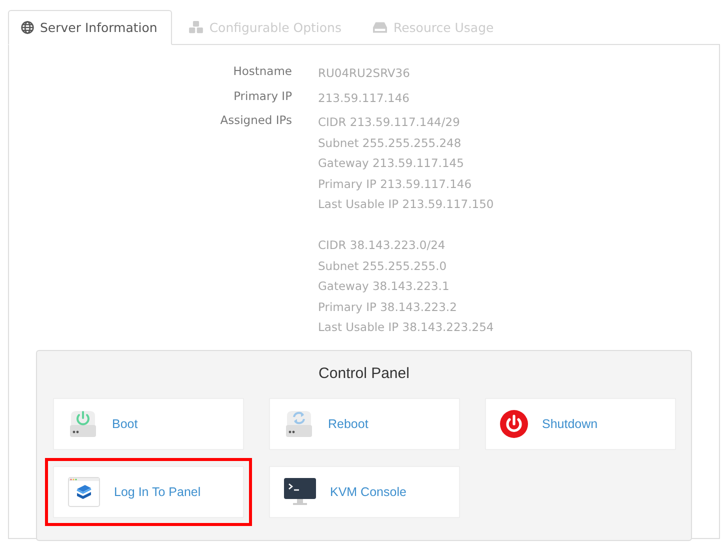 This screenshot has height=550, width=723. I want to click on action-button: Boot, so click(148, 424).